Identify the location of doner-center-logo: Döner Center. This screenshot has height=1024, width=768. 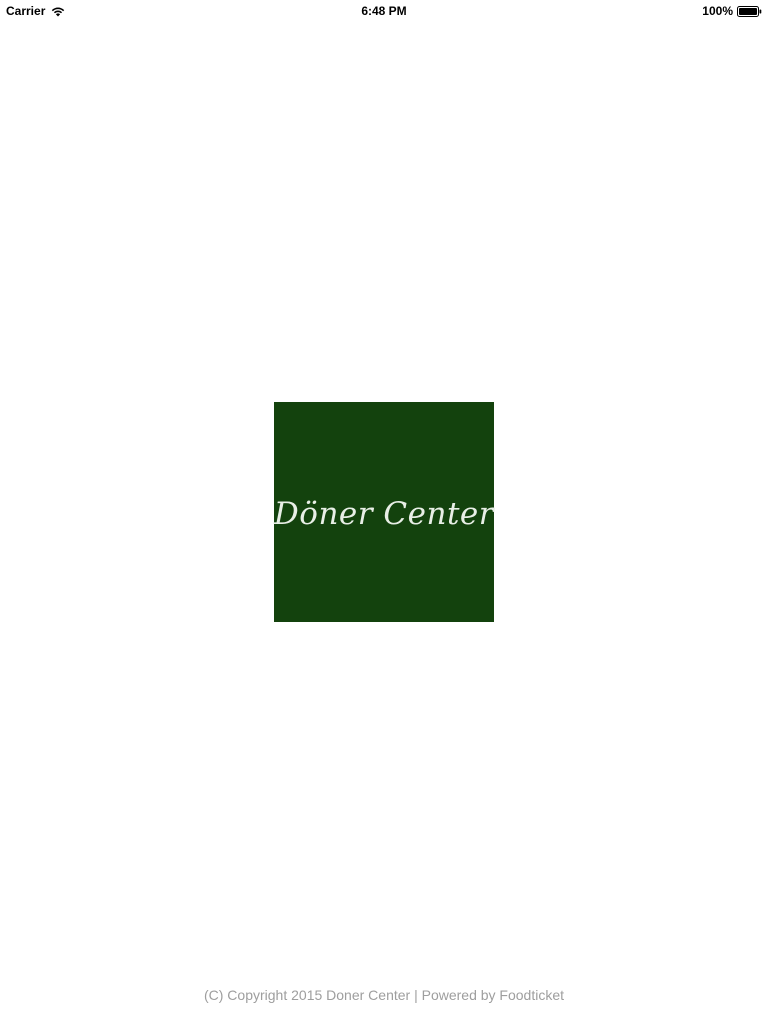
(384, 512).